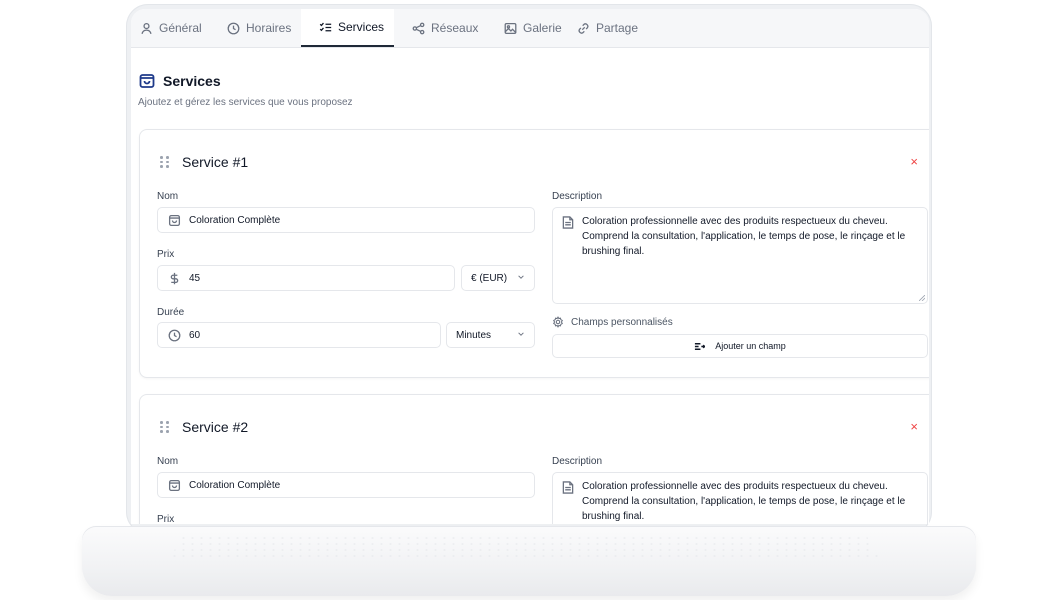 The image size is (1050, 600). I want to click on resize-handle-icon, so click(922, 298).